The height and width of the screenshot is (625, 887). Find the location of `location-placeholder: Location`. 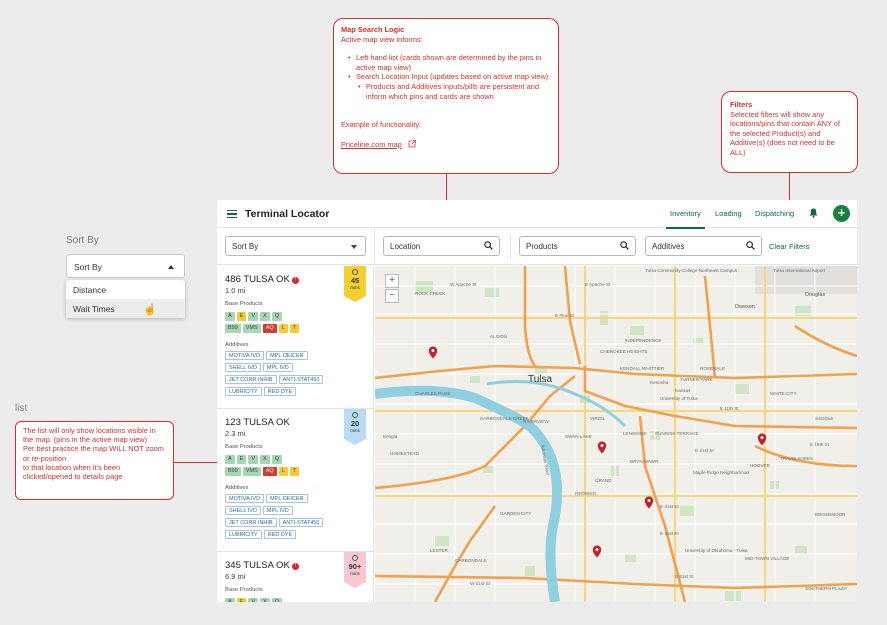

location-placeholder: Location is located at coordinates (405, 246).